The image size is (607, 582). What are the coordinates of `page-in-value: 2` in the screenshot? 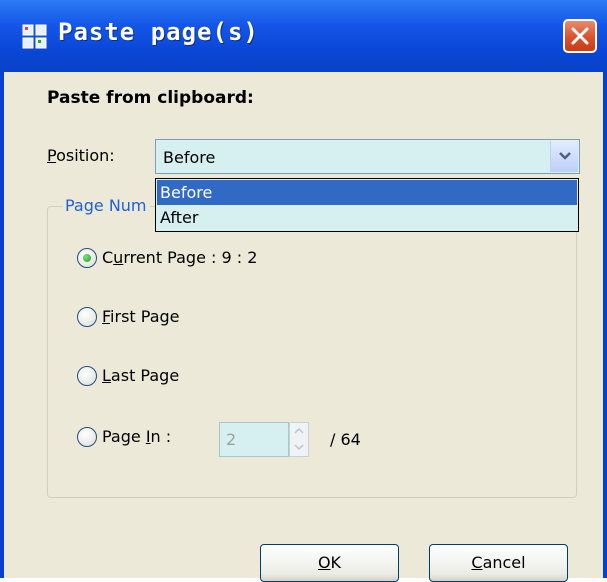 It's located at (231, 439).